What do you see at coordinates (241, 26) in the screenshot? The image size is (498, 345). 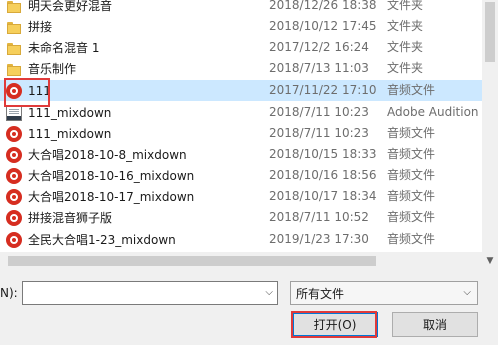 I see `file-row: 拼接 2018/10/12 17:45 文件夹` at bounding box center [241, 26].